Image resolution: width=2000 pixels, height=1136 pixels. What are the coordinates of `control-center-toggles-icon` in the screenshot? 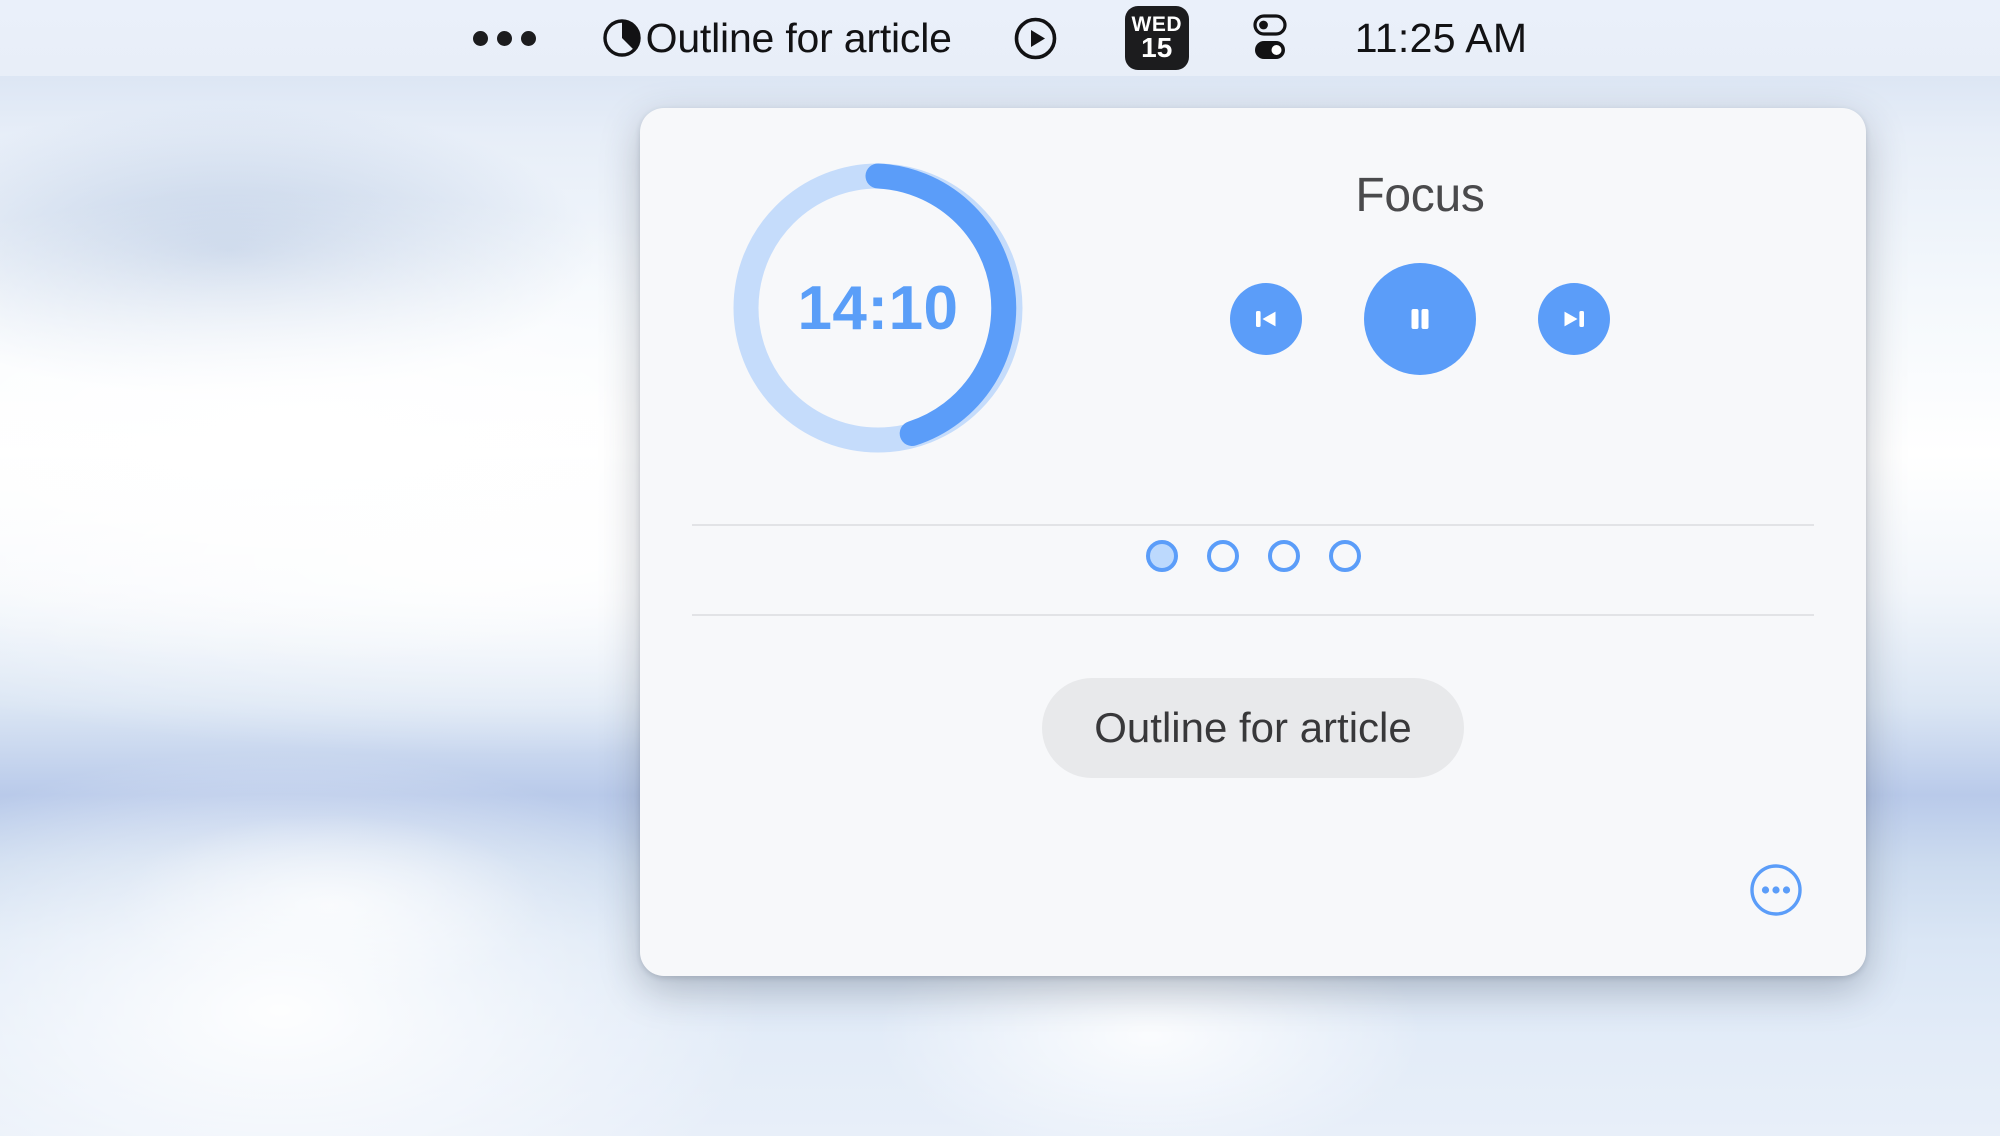 It's located at (1270, 38).